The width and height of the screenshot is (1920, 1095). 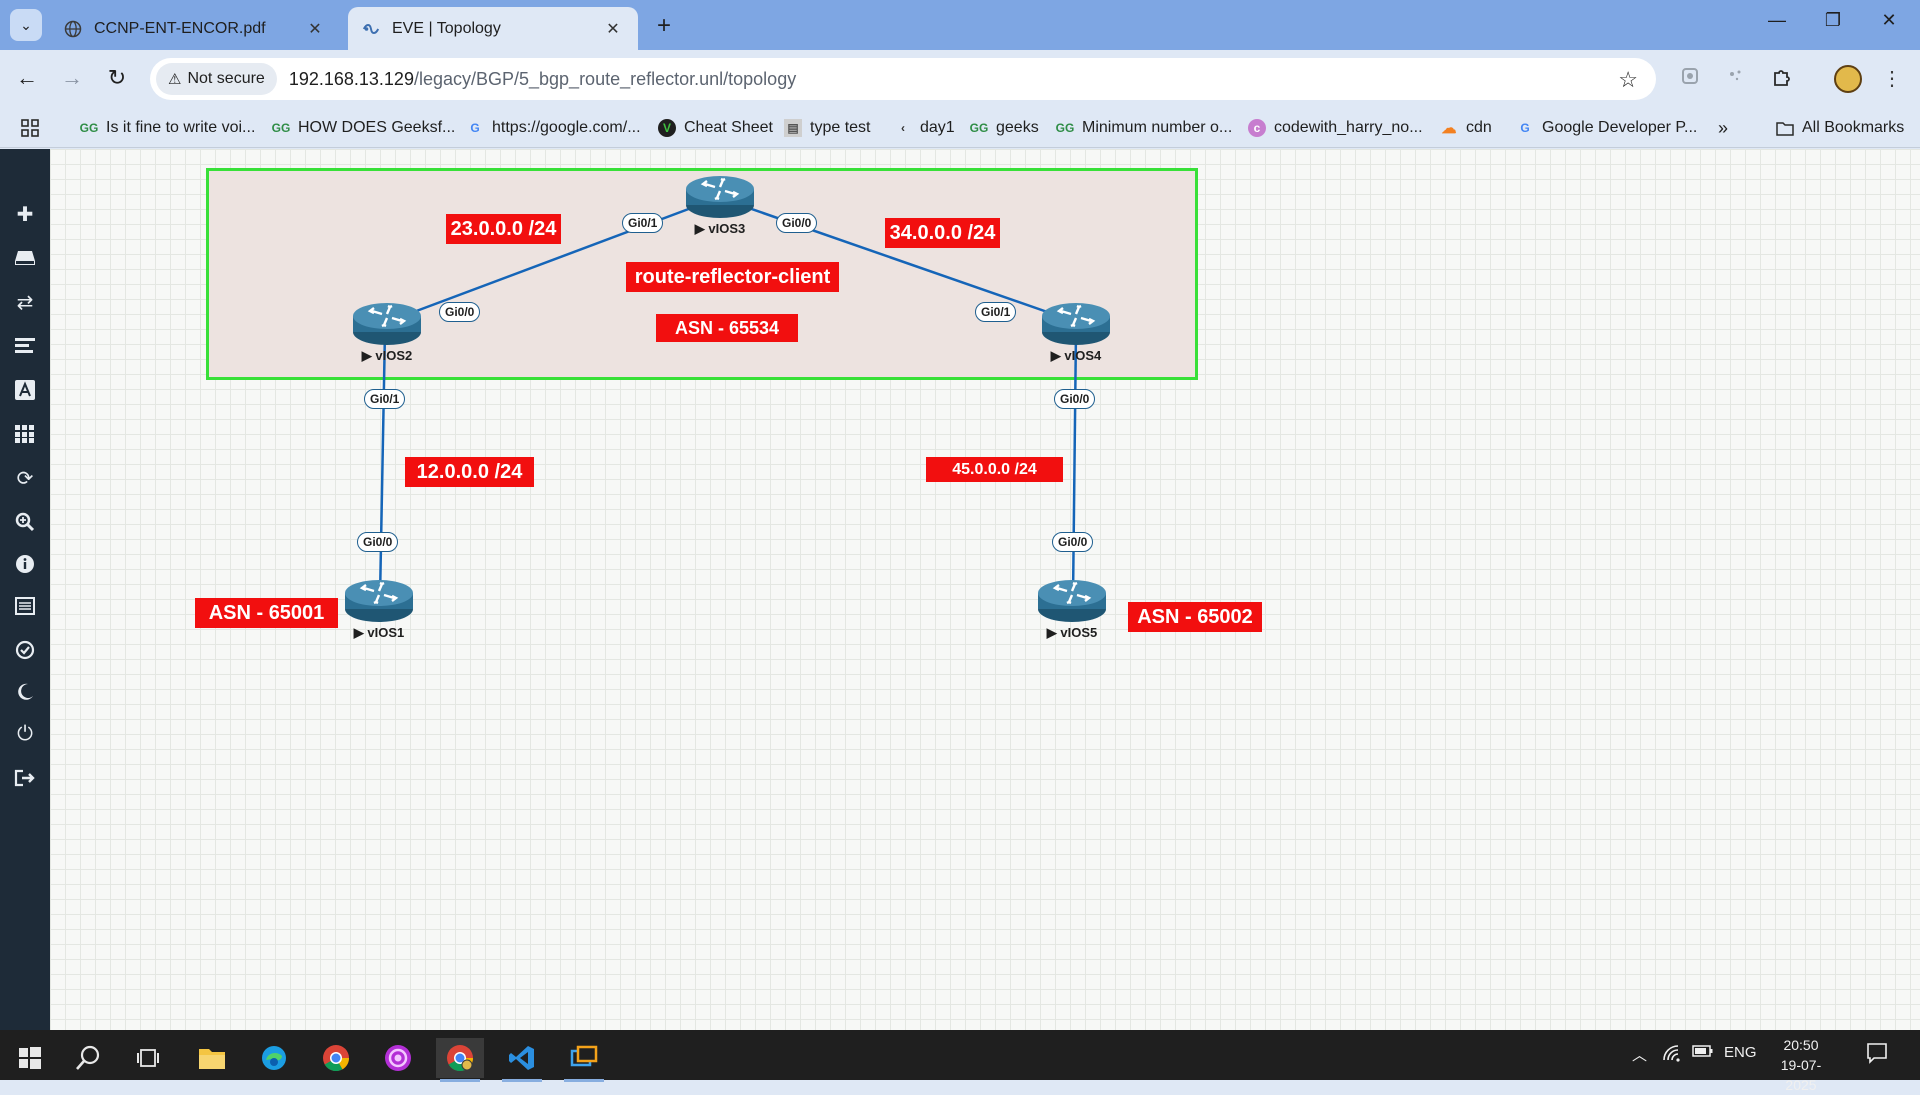 I want to click on link-vios4-vios5, so click(x=1074, y=464).